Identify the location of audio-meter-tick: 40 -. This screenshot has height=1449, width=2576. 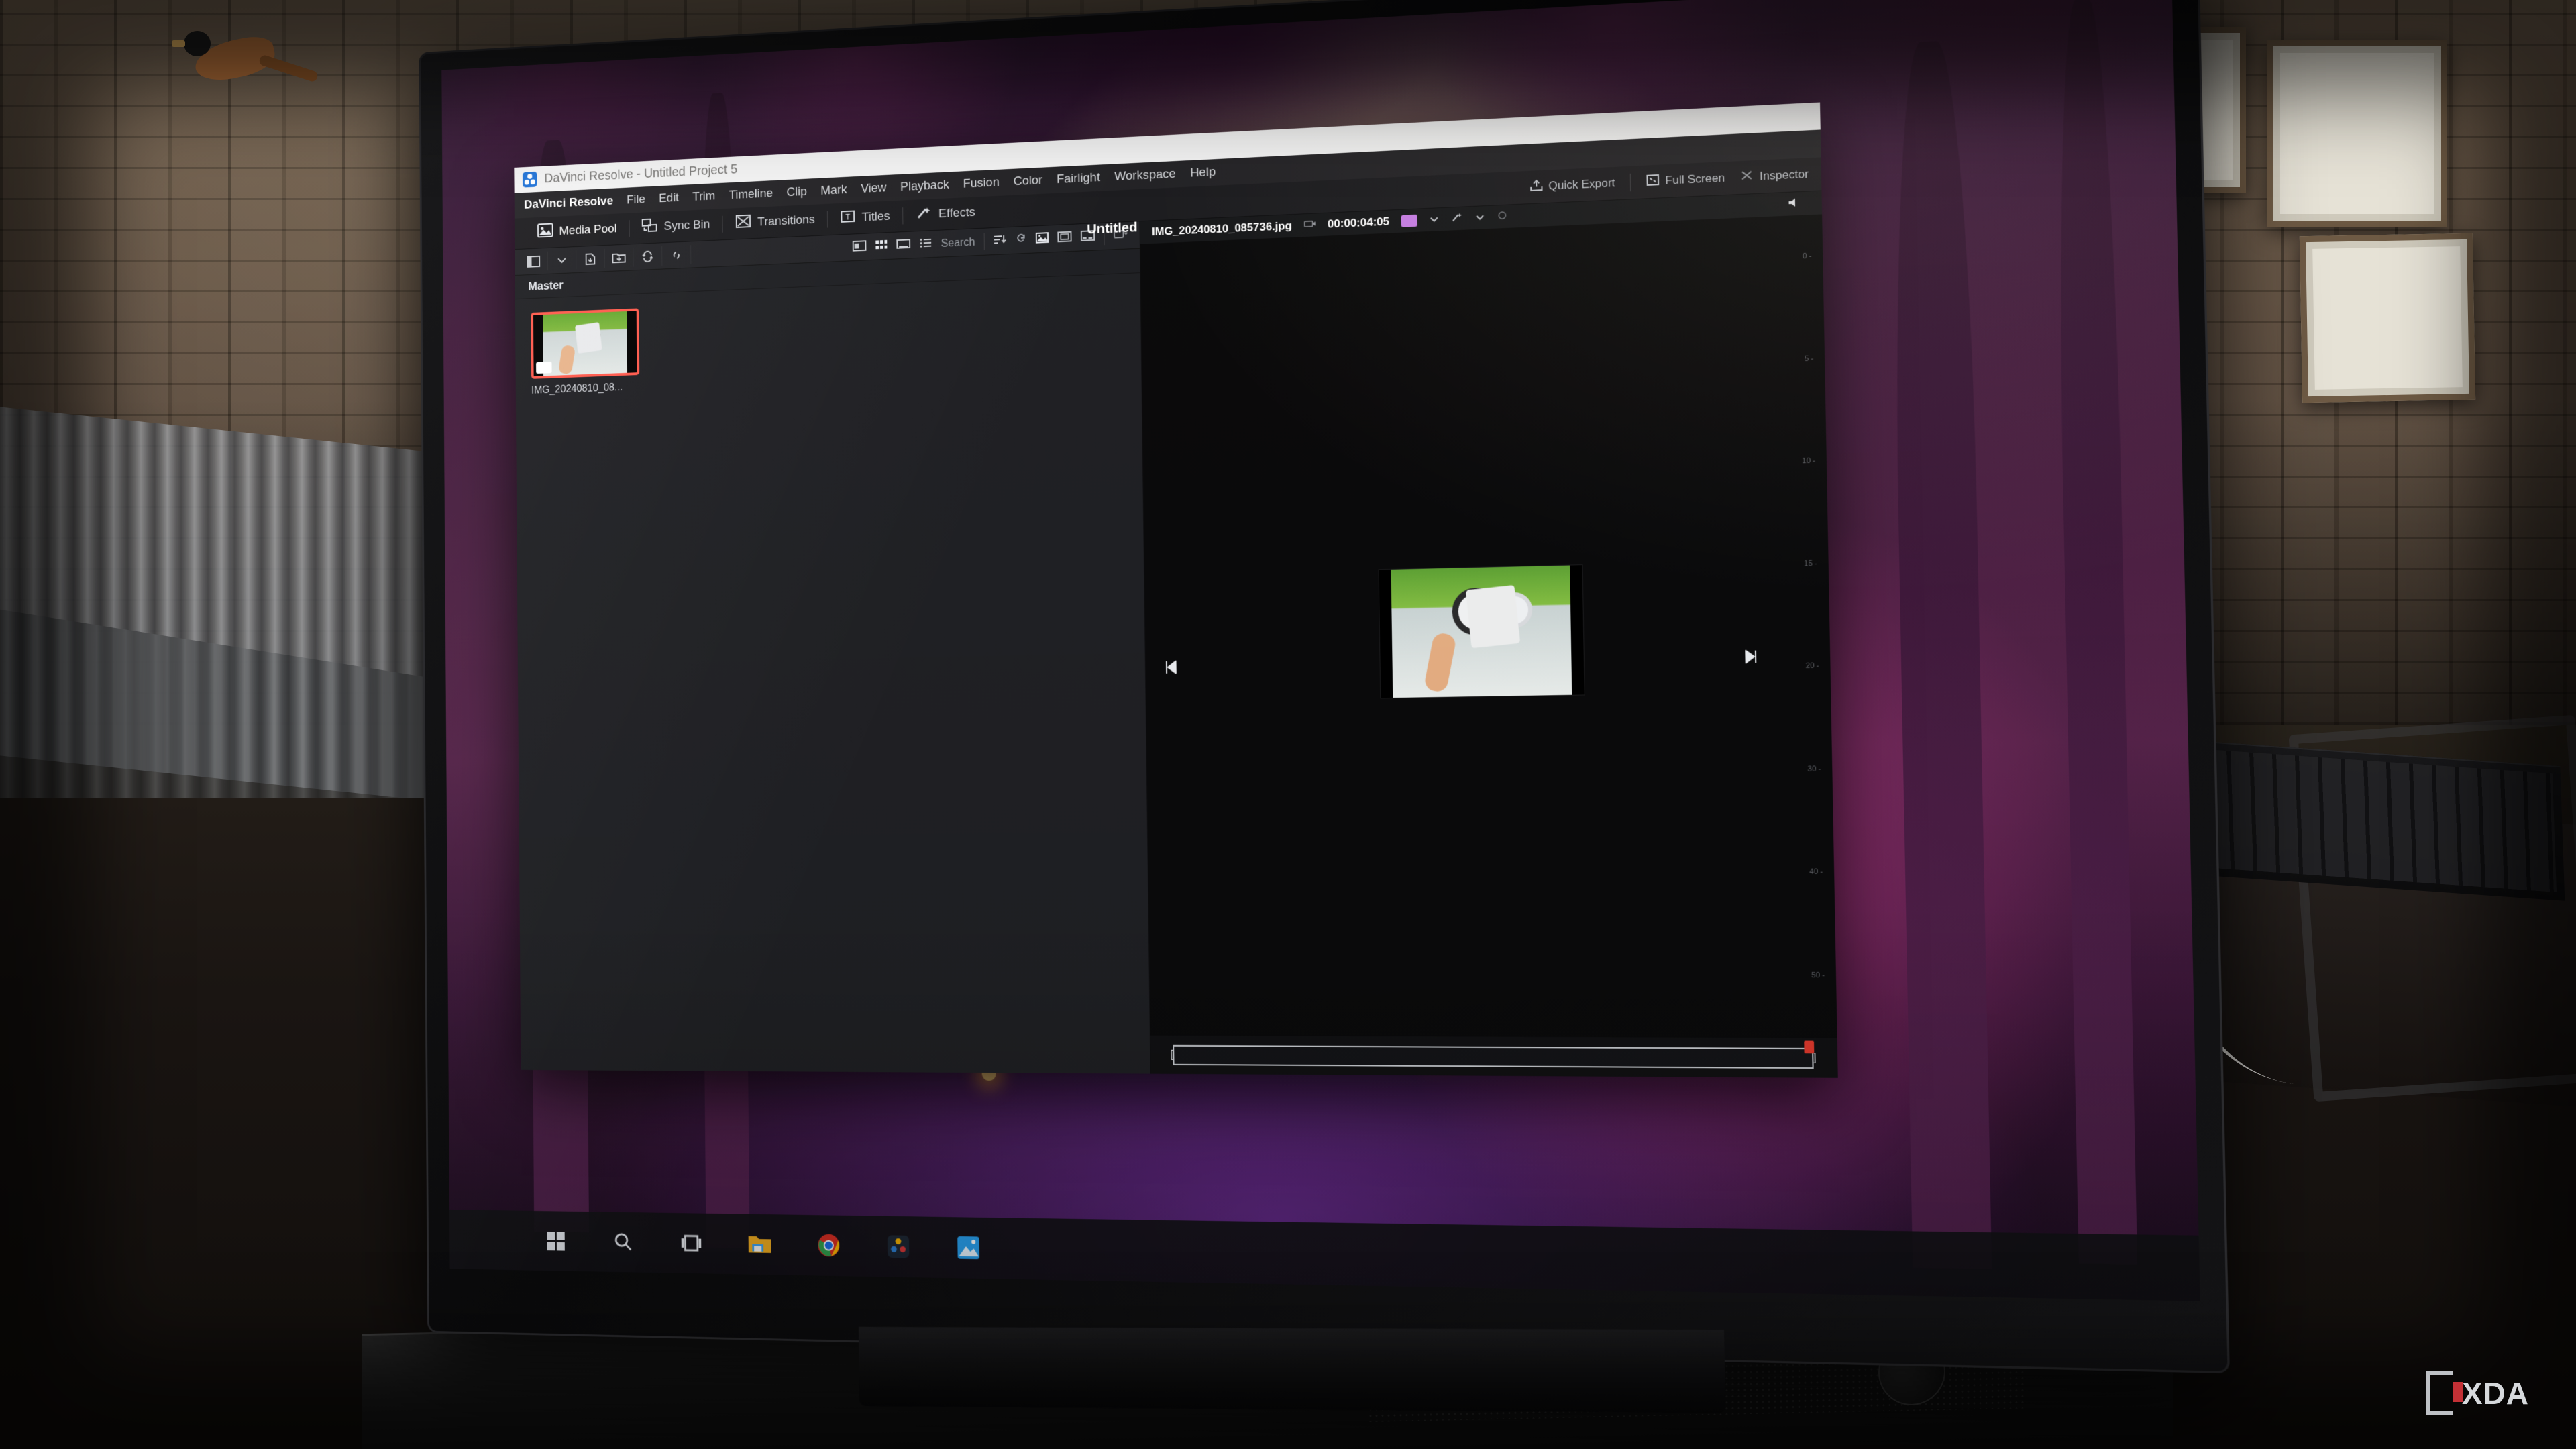
(1816, 872).